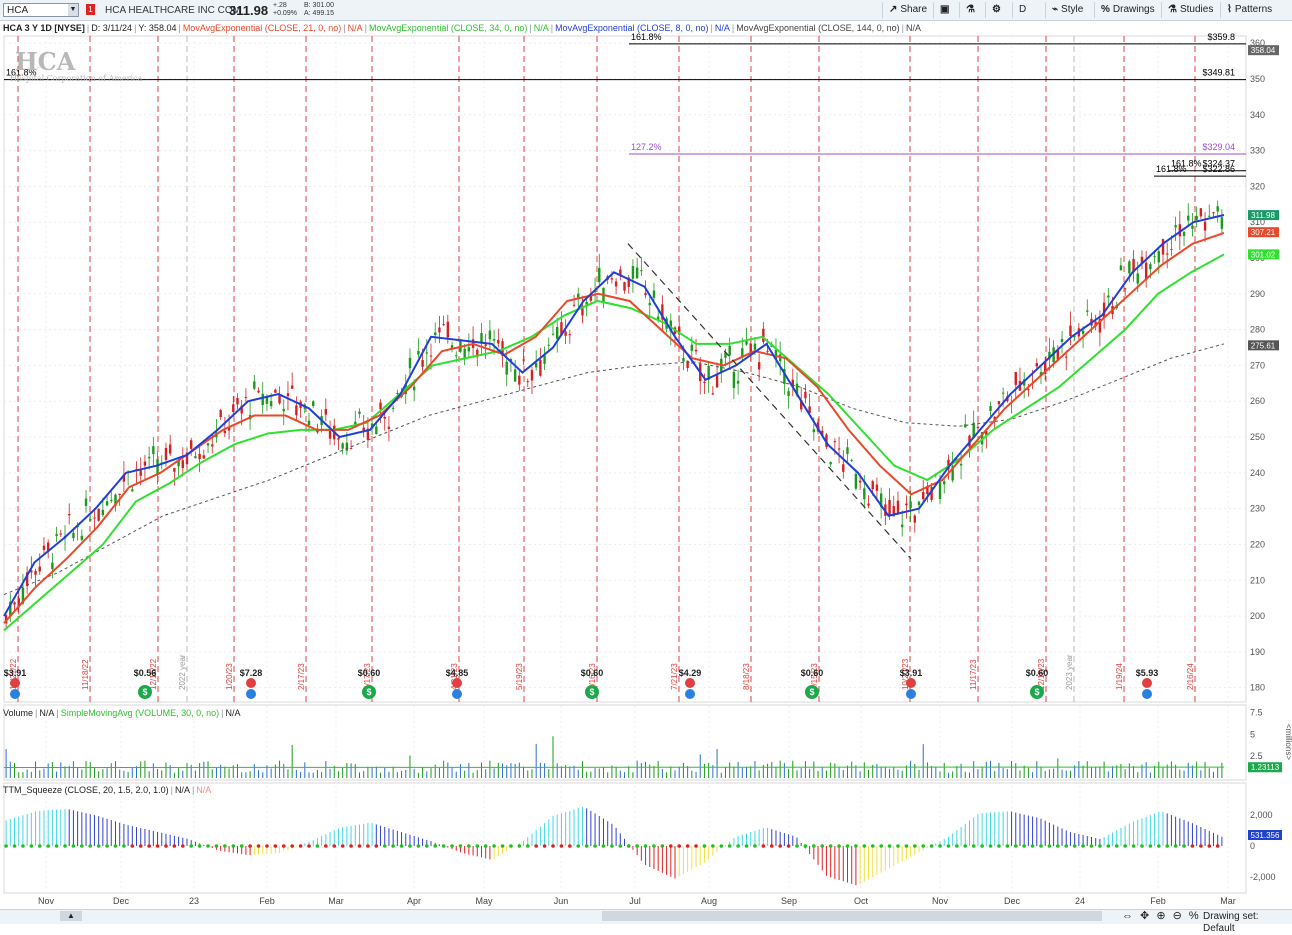  I want to click on alert-flag-icon: 1, so click(90, 9).